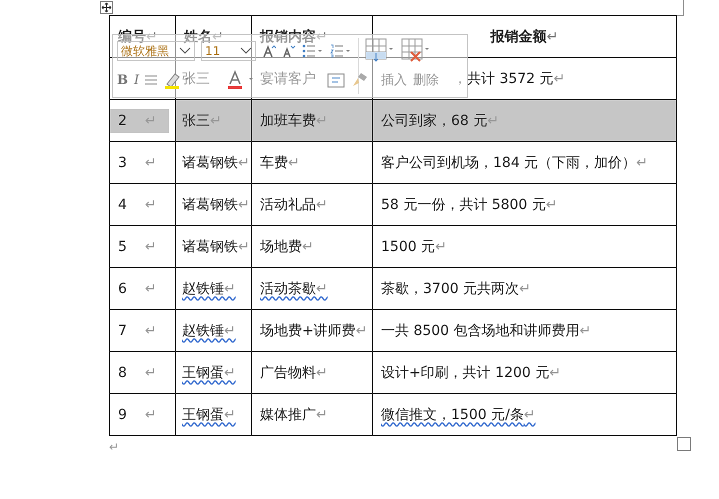  What do you see at coordinates (287, 246) in the screenshot?
I see `table-cell: 场地费↵` at bounding box center [287, 246].